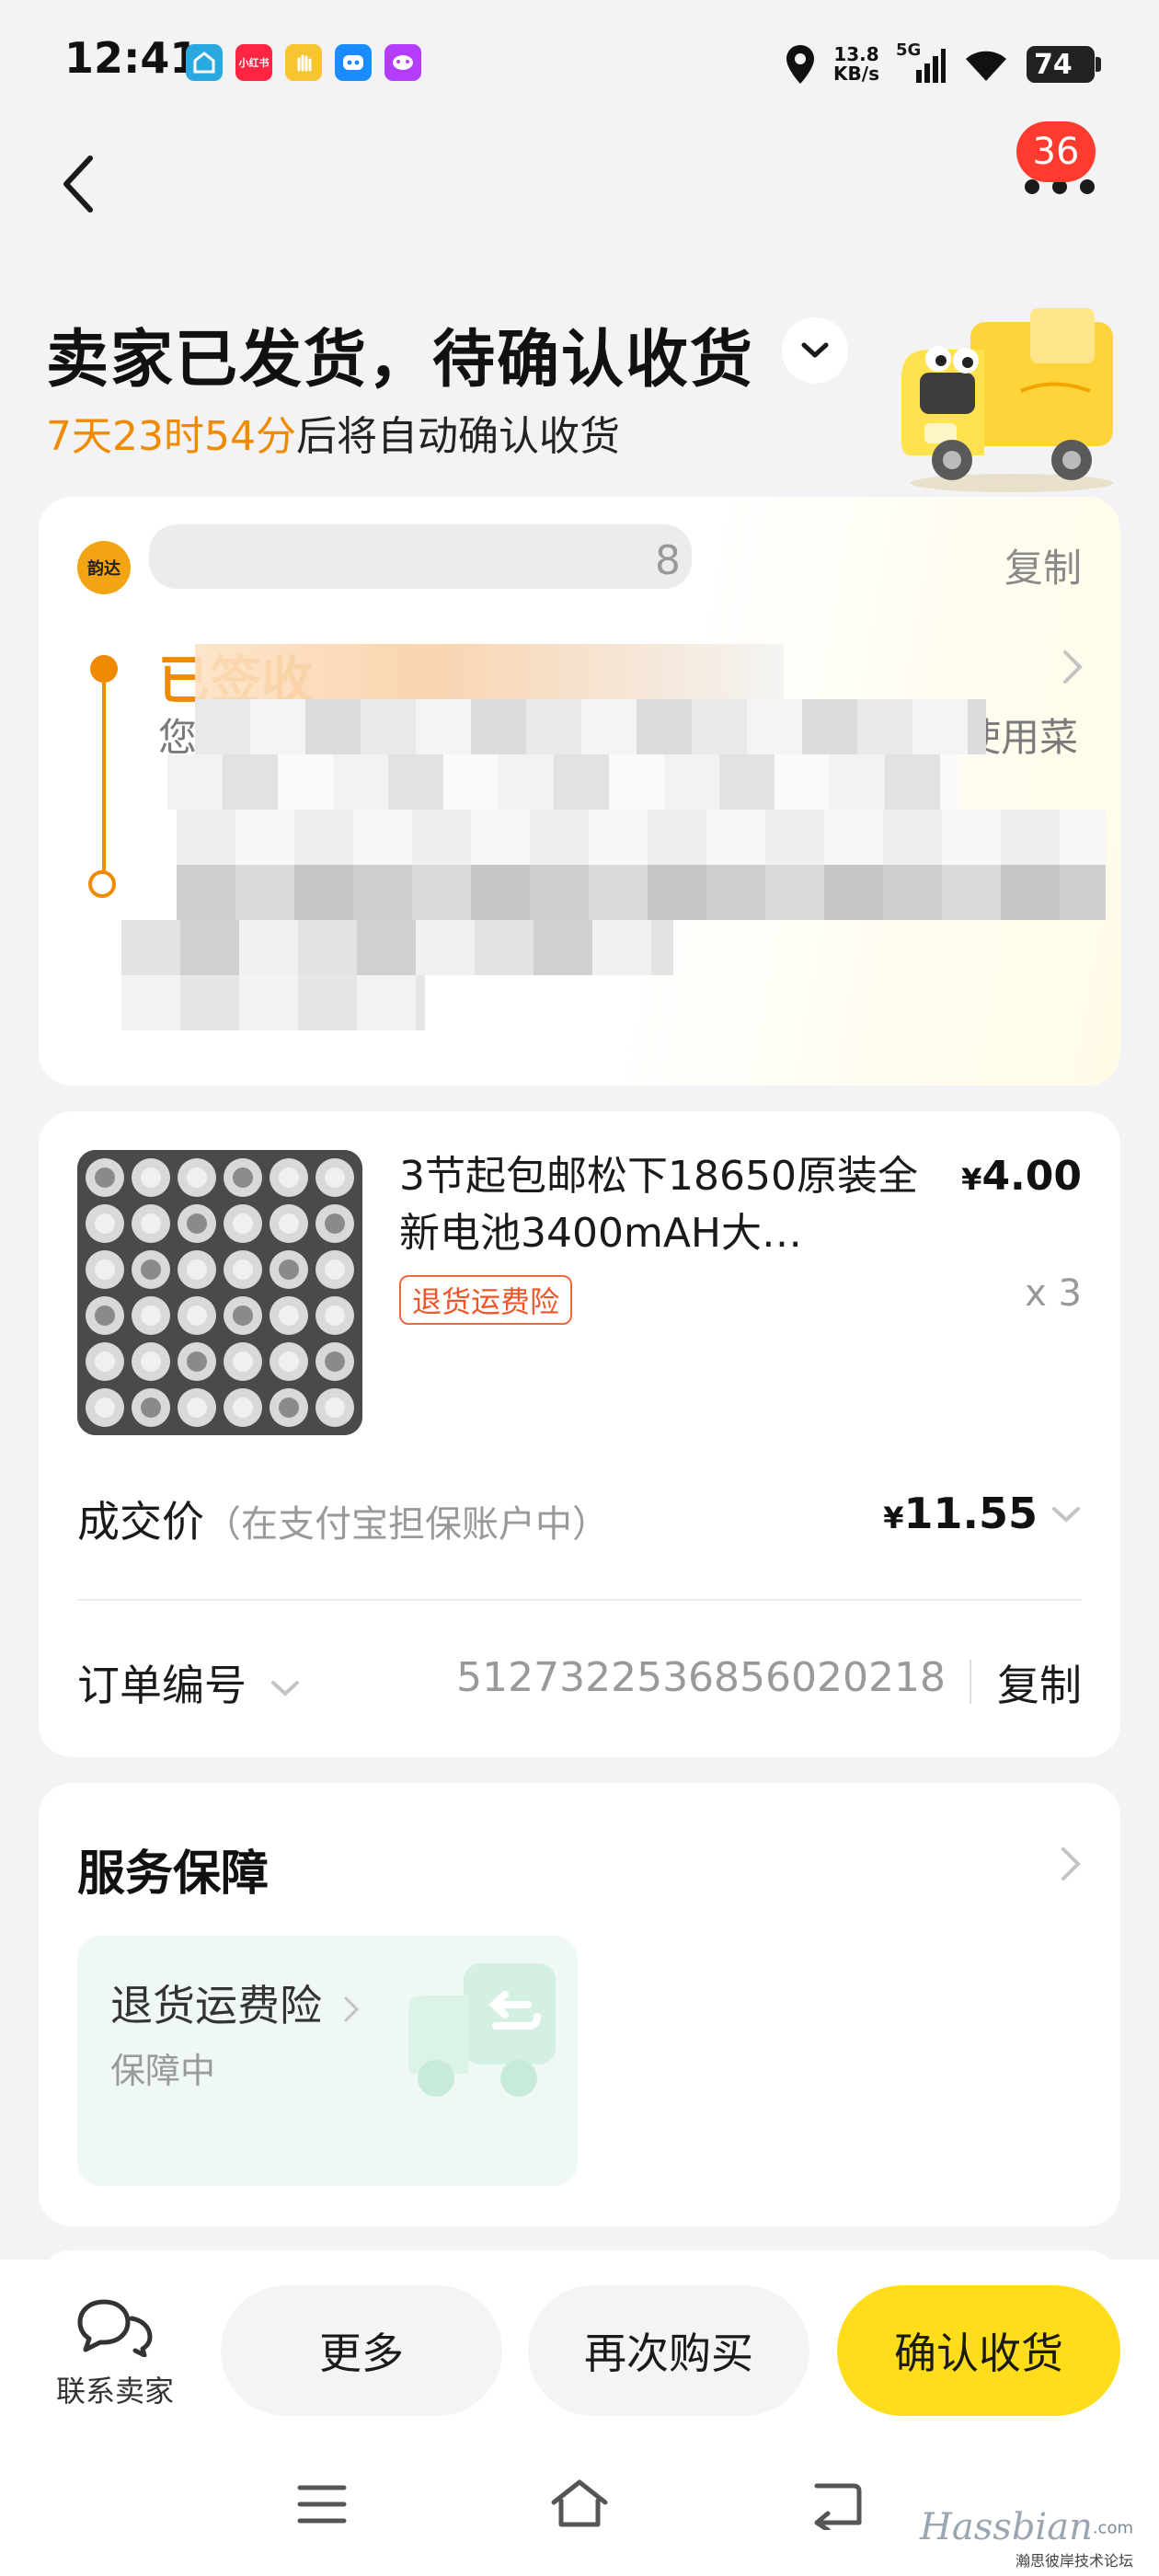 This screenshot has width=1159, height=2576. What do you see at coordinates (115, 2353) in the screenshot?
I see `contact-seller-button: 联系卖家` at bounding box center [115, 2353].